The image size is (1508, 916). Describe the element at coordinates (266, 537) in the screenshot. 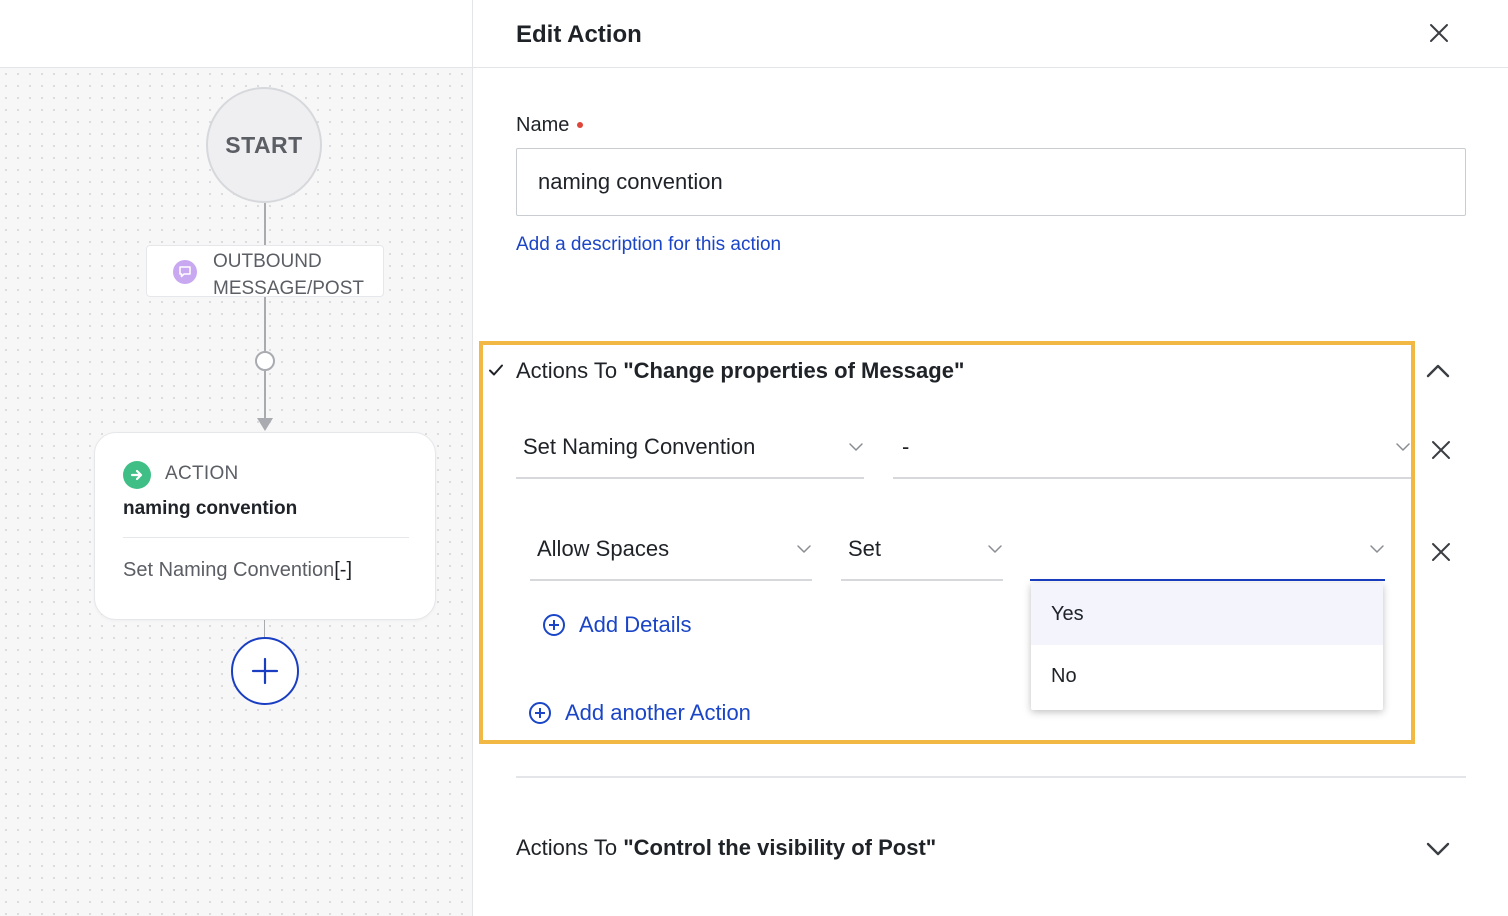

I see `divider` at that location.